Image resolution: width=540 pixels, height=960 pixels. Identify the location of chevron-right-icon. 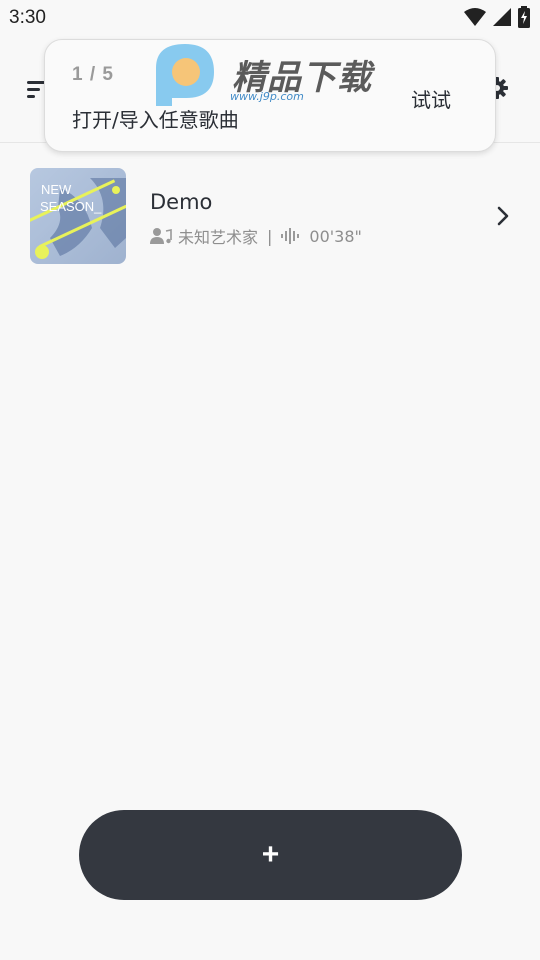
(503, 216).